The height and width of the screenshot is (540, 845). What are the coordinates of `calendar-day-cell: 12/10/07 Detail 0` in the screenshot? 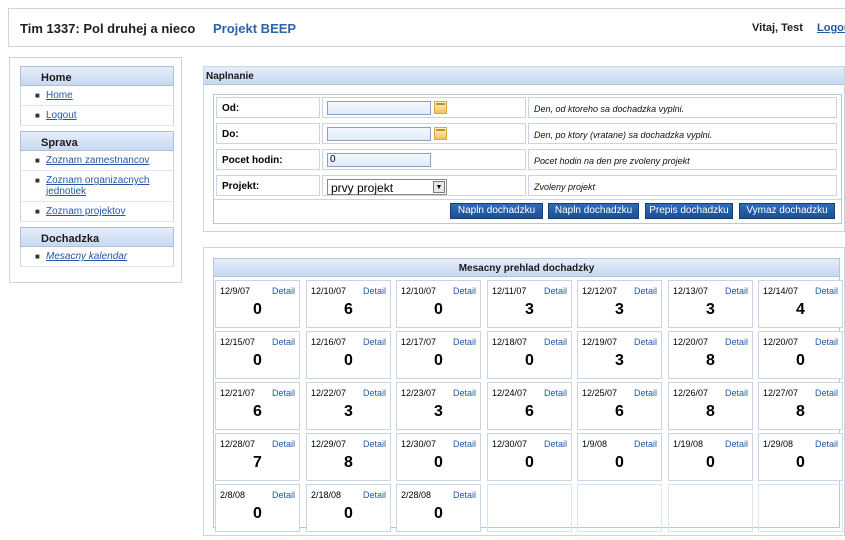 It's located at (438, 304).